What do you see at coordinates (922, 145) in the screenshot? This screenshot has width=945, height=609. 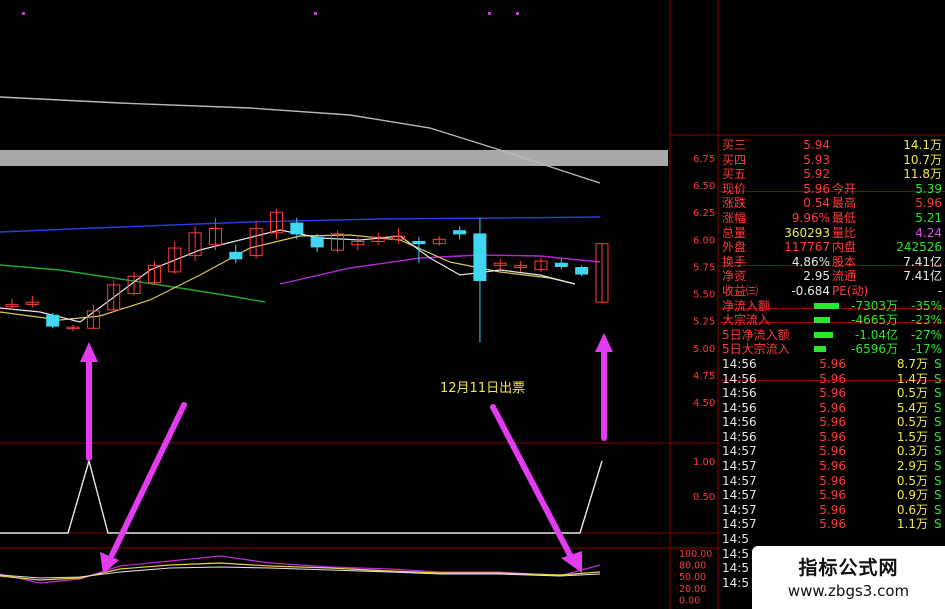 I see `bid-volume: 14.1万` at bounding box center [922, 145].